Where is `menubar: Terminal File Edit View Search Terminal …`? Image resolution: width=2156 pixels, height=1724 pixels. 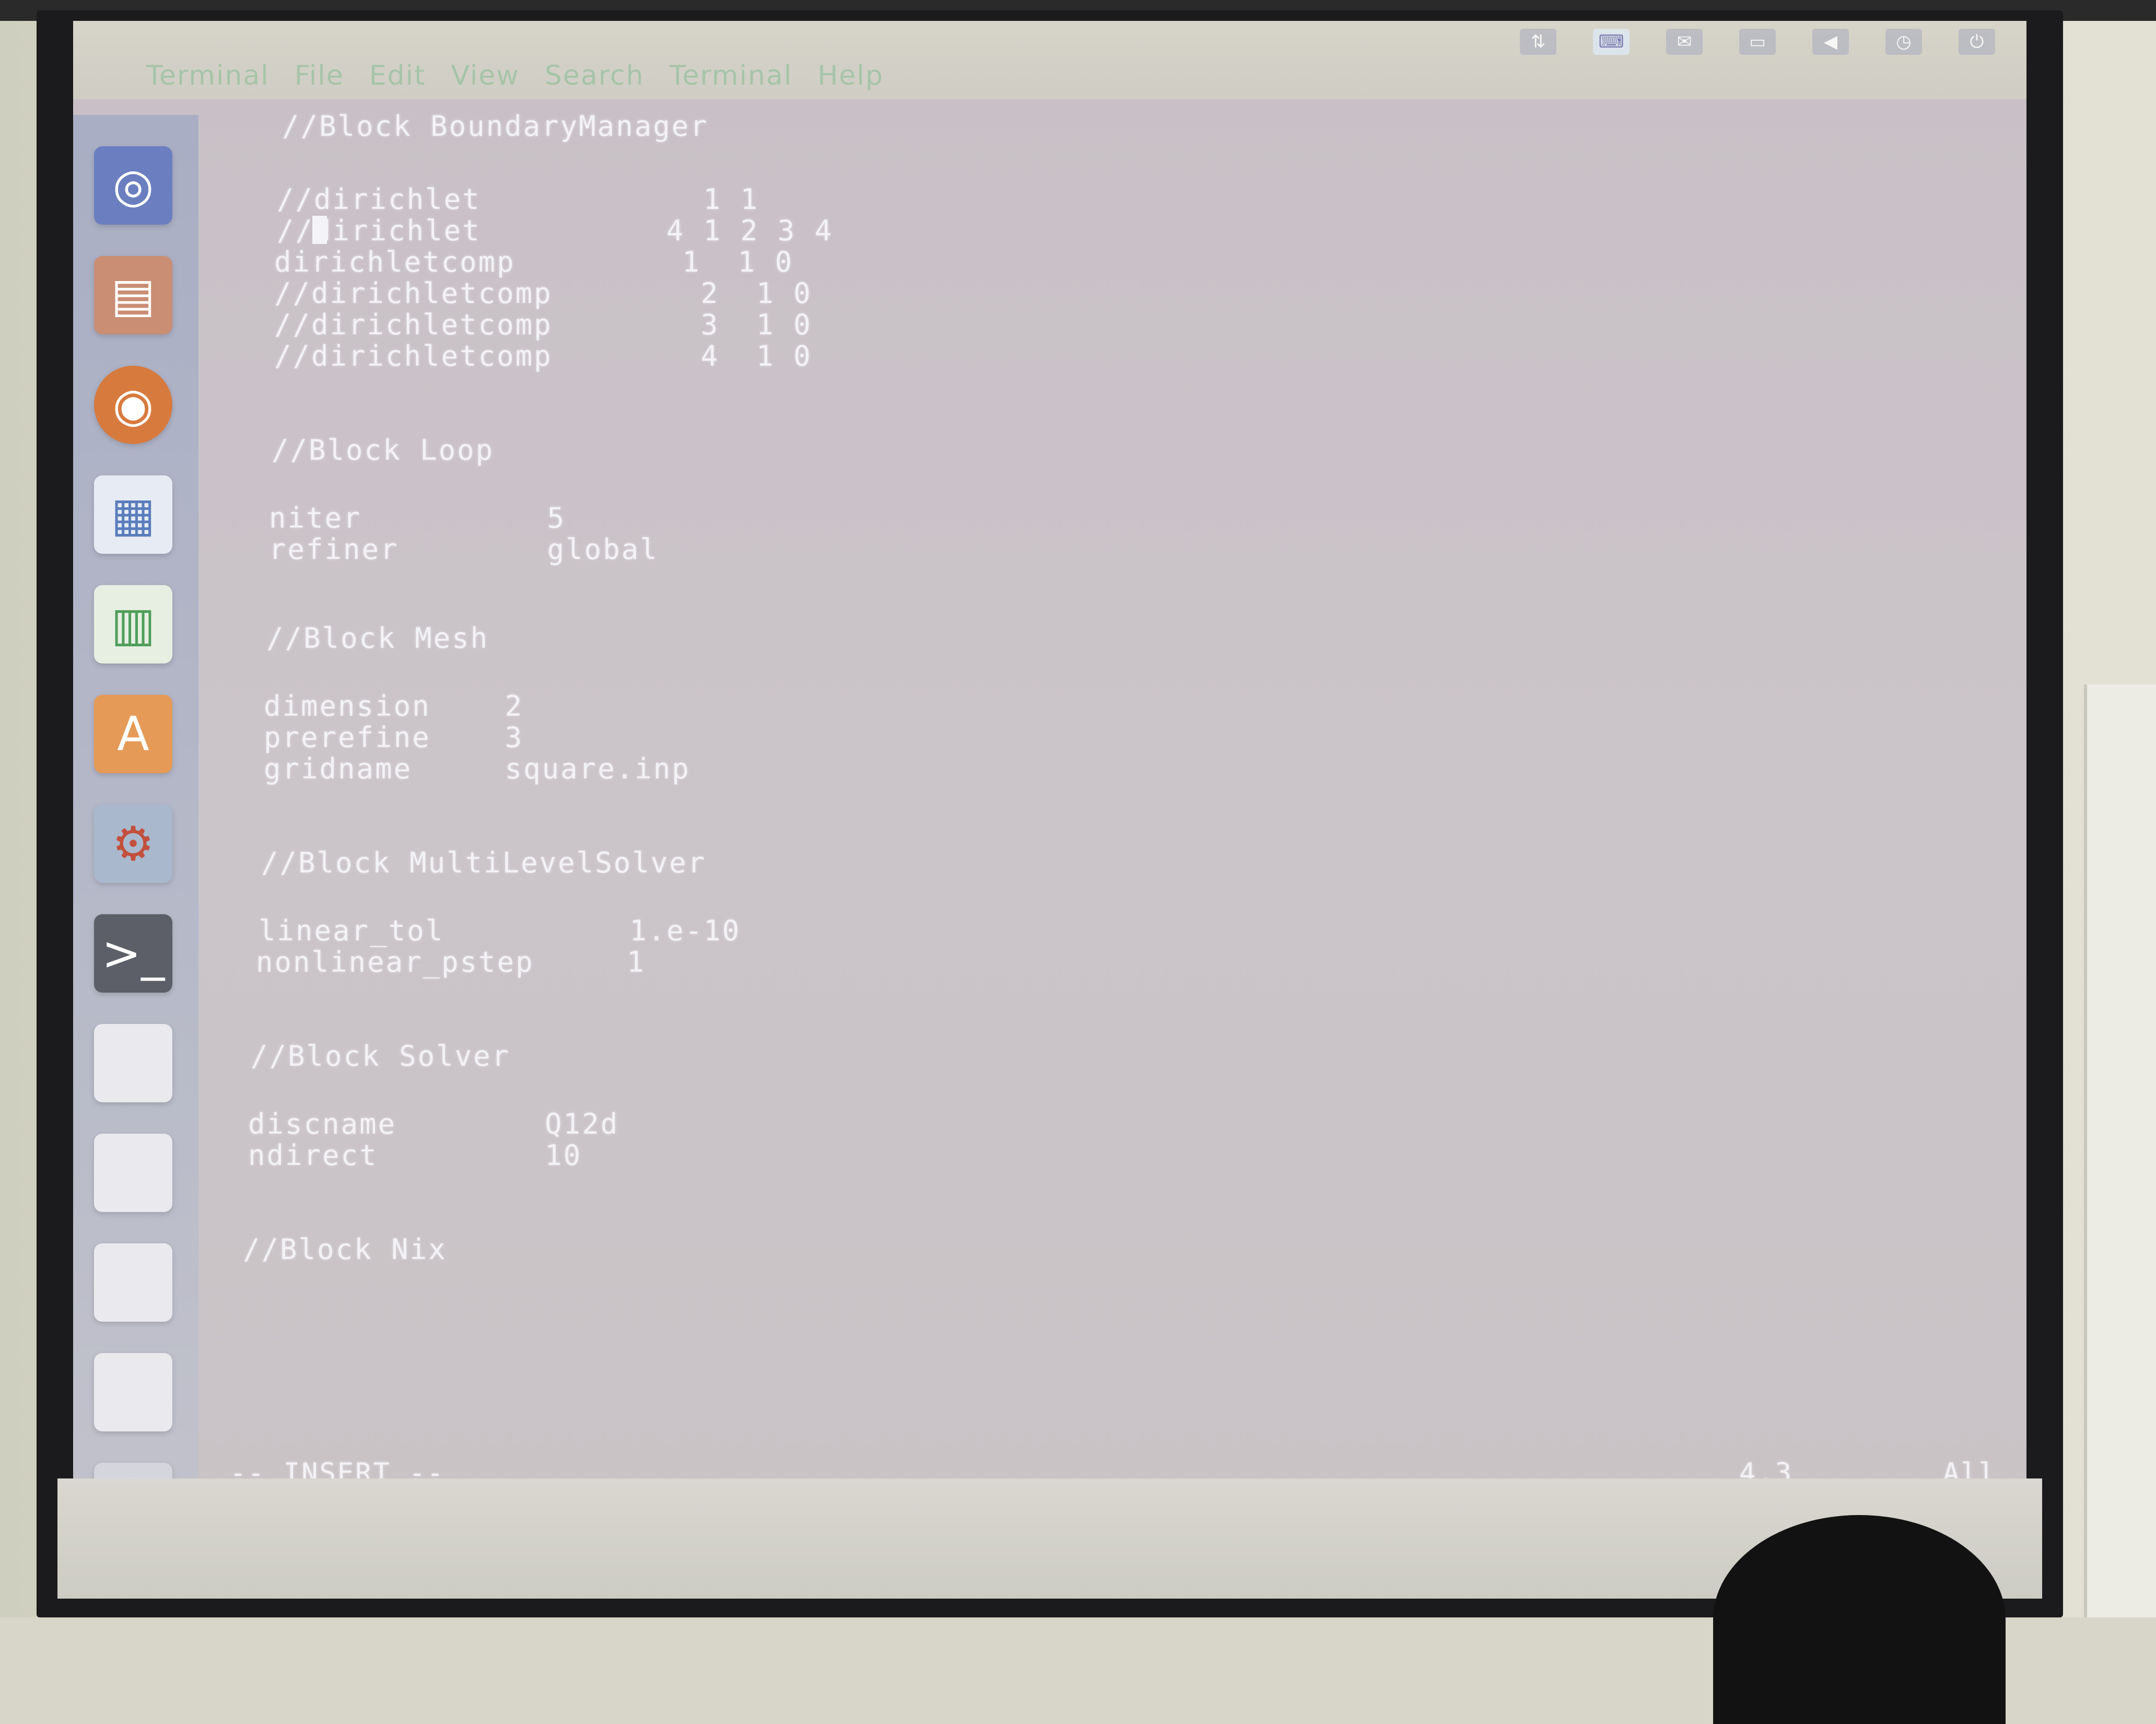
menubar: Terminal File Edit View Search Terminal … is located at coordinates (1050, 75).